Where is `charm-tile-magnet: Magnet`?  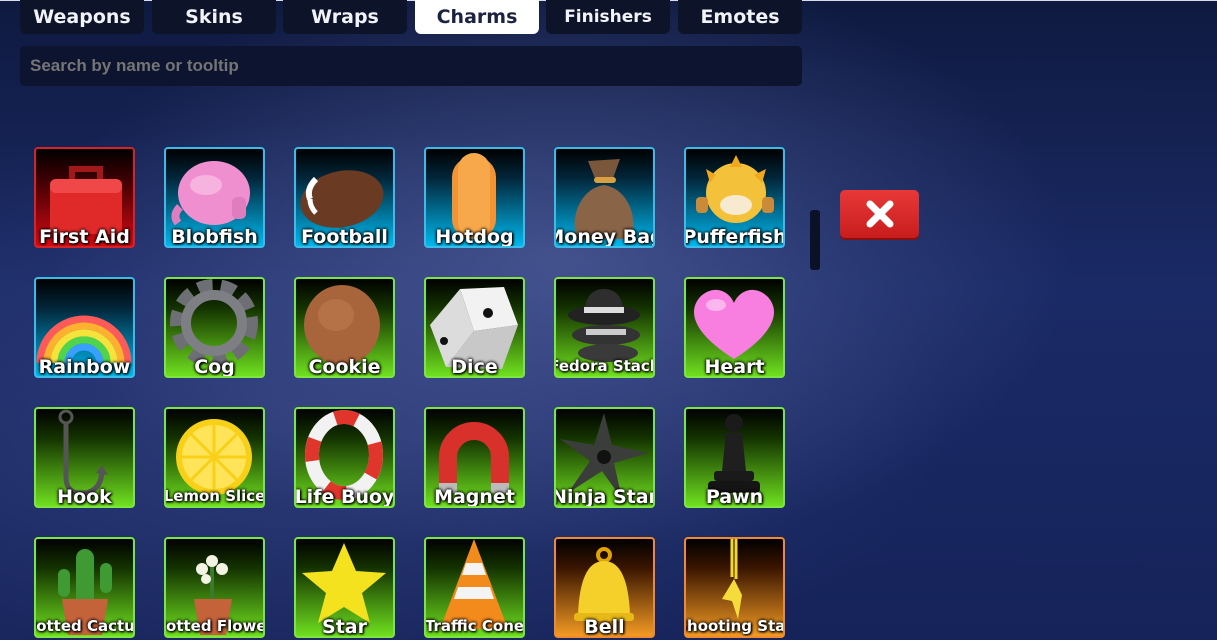 charm-tile-magnet: Magnet is located at coordinates (474, 457).